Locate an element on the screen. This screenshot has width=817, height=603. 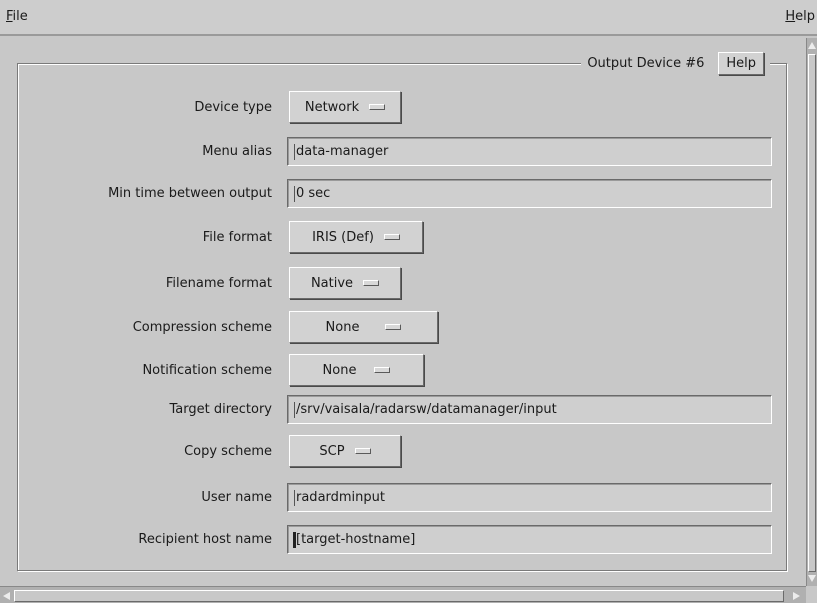
frame-title: Output Device #6 Help is located at coordinates (675, 63).